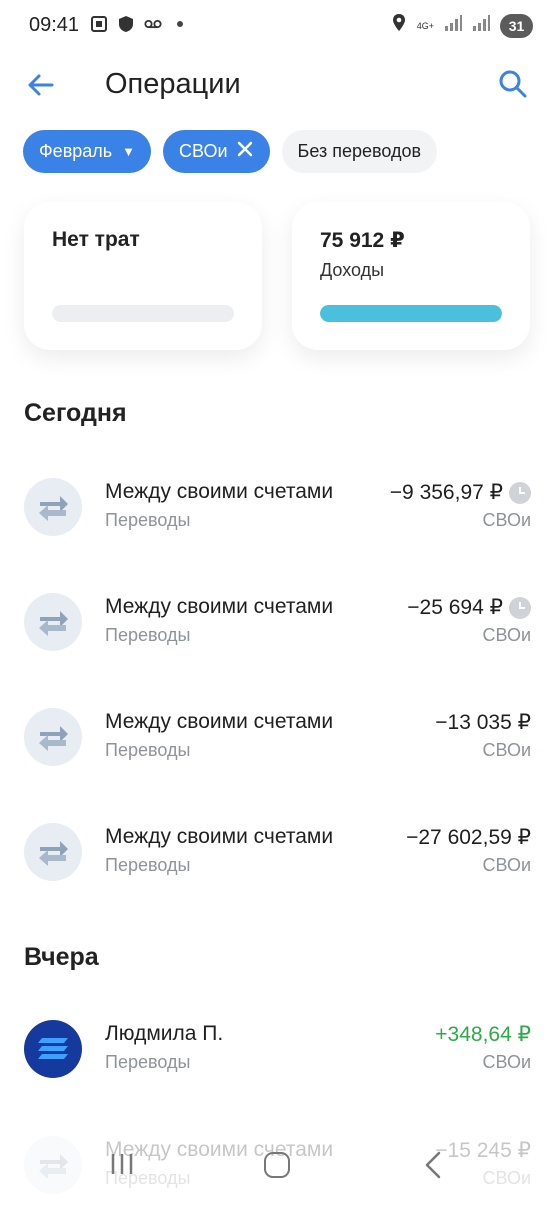 The height and width of the screenshot is (1216, 555). What do you see at coordinates (53, 1049) in the screenshot?
I see `bank-logo-icon` at bounding box center [53, 1049].